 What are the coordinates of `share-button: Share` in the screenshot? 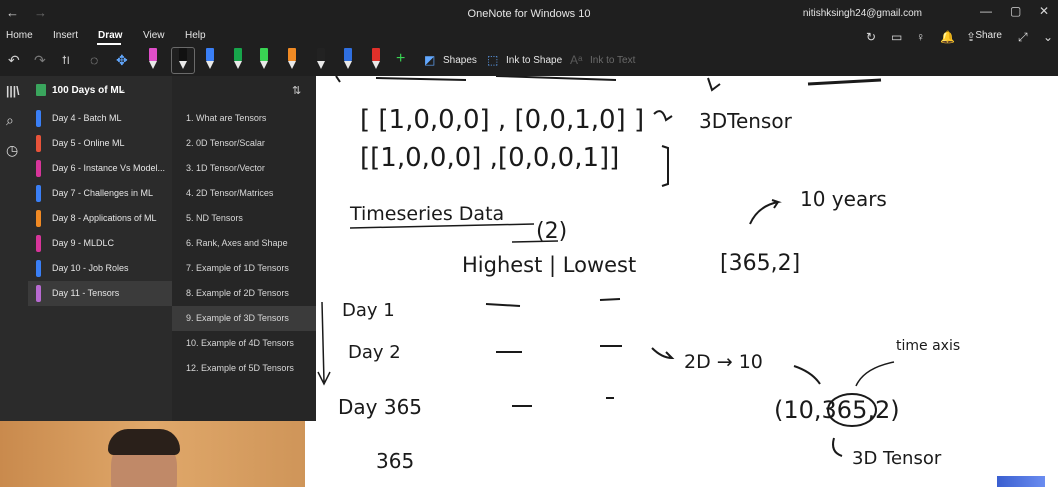 It's located at (988, 35).